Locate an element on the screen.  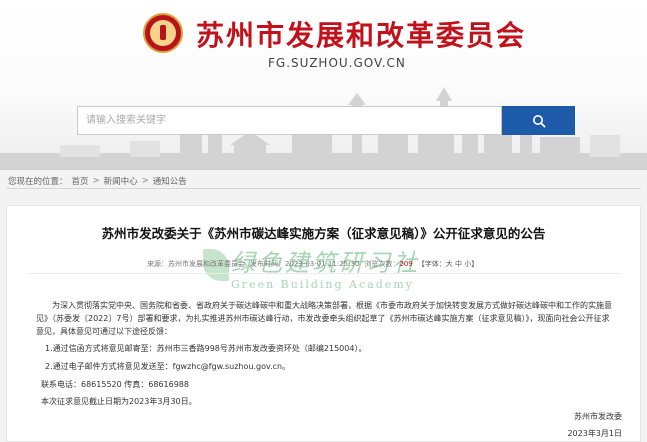
font-size-large: 大 is located at coordinates (449, 264).